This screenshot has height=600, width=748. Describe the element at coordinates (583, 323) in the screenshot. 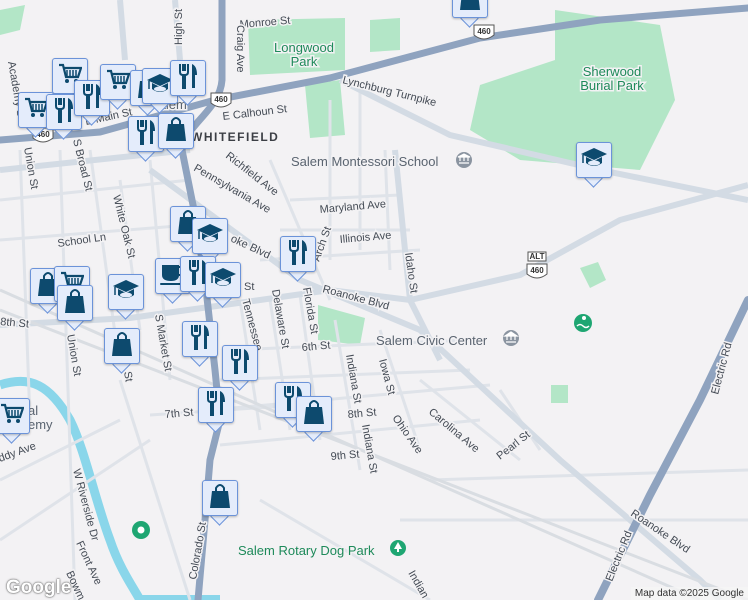

I see `water-park-icon` at that location.